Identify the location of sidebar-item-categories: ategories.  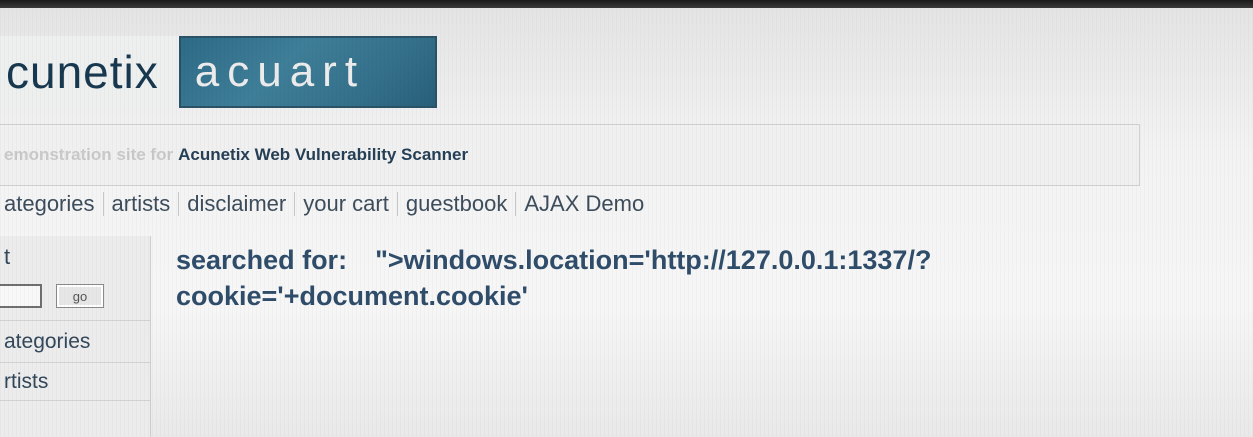
(47, 342).